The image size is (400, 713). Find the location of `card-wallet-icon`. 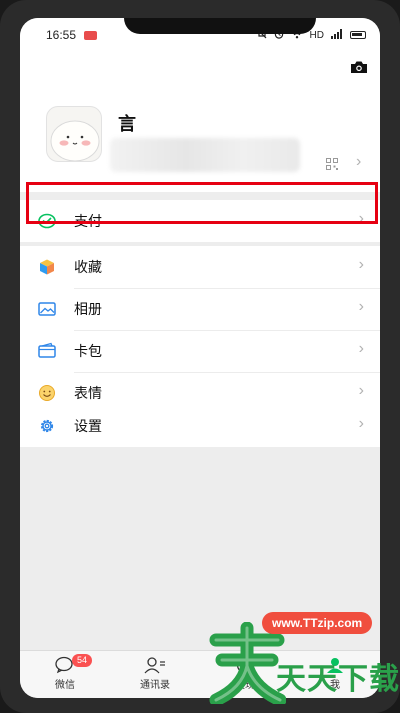

card-wallet-icon is located at coordinates (47, 351).